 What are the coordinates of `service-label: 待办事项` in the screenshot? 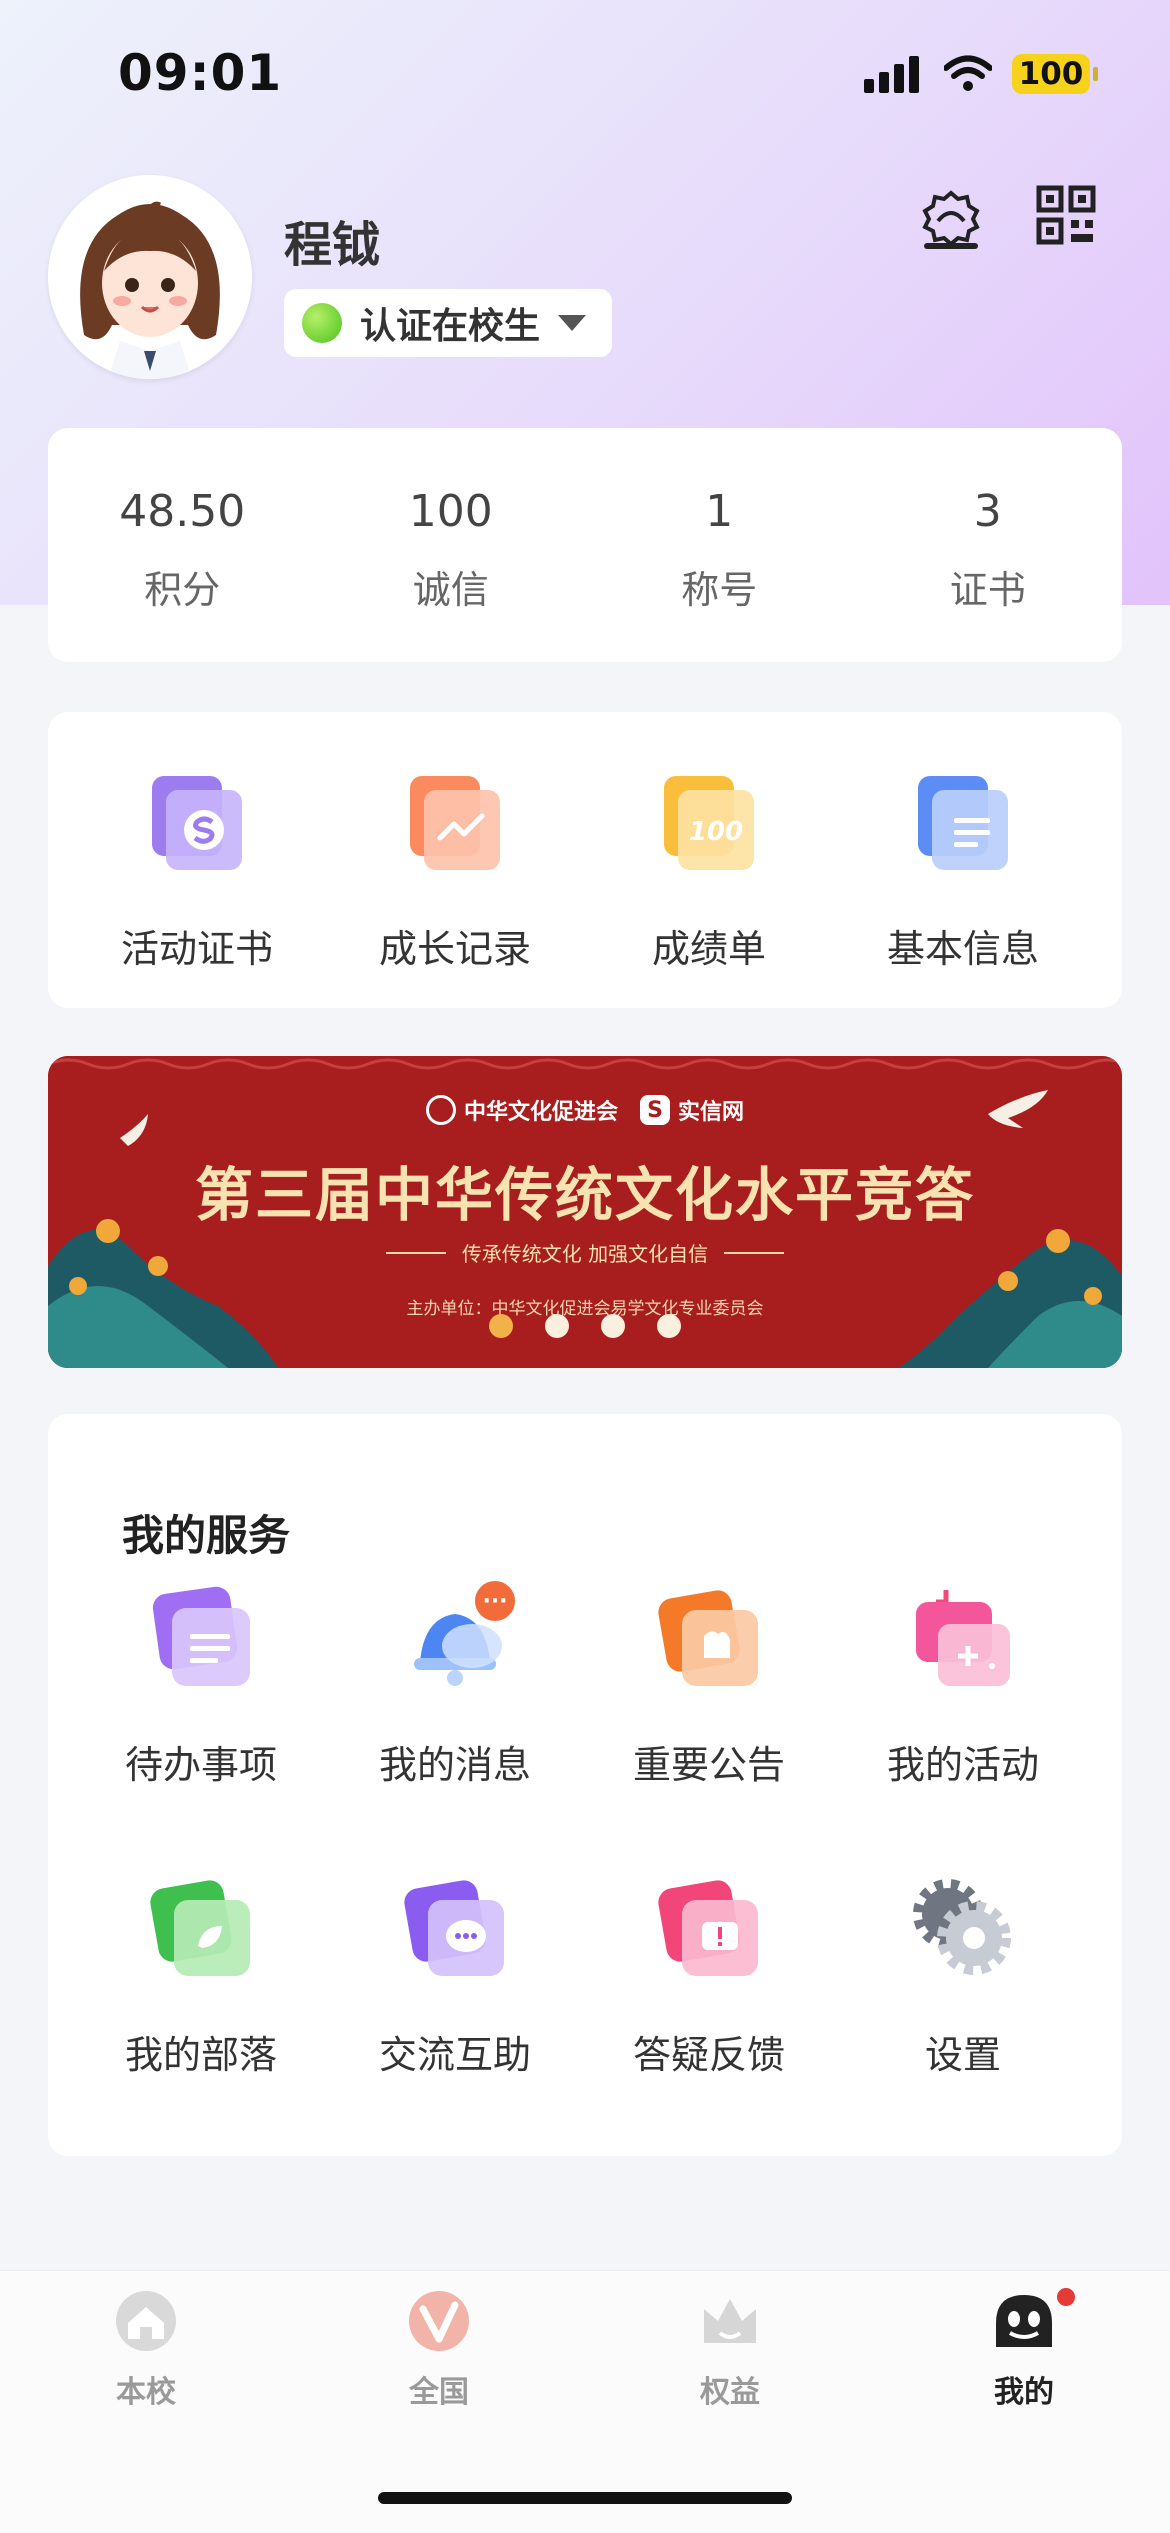 It's located at (200, 1765).